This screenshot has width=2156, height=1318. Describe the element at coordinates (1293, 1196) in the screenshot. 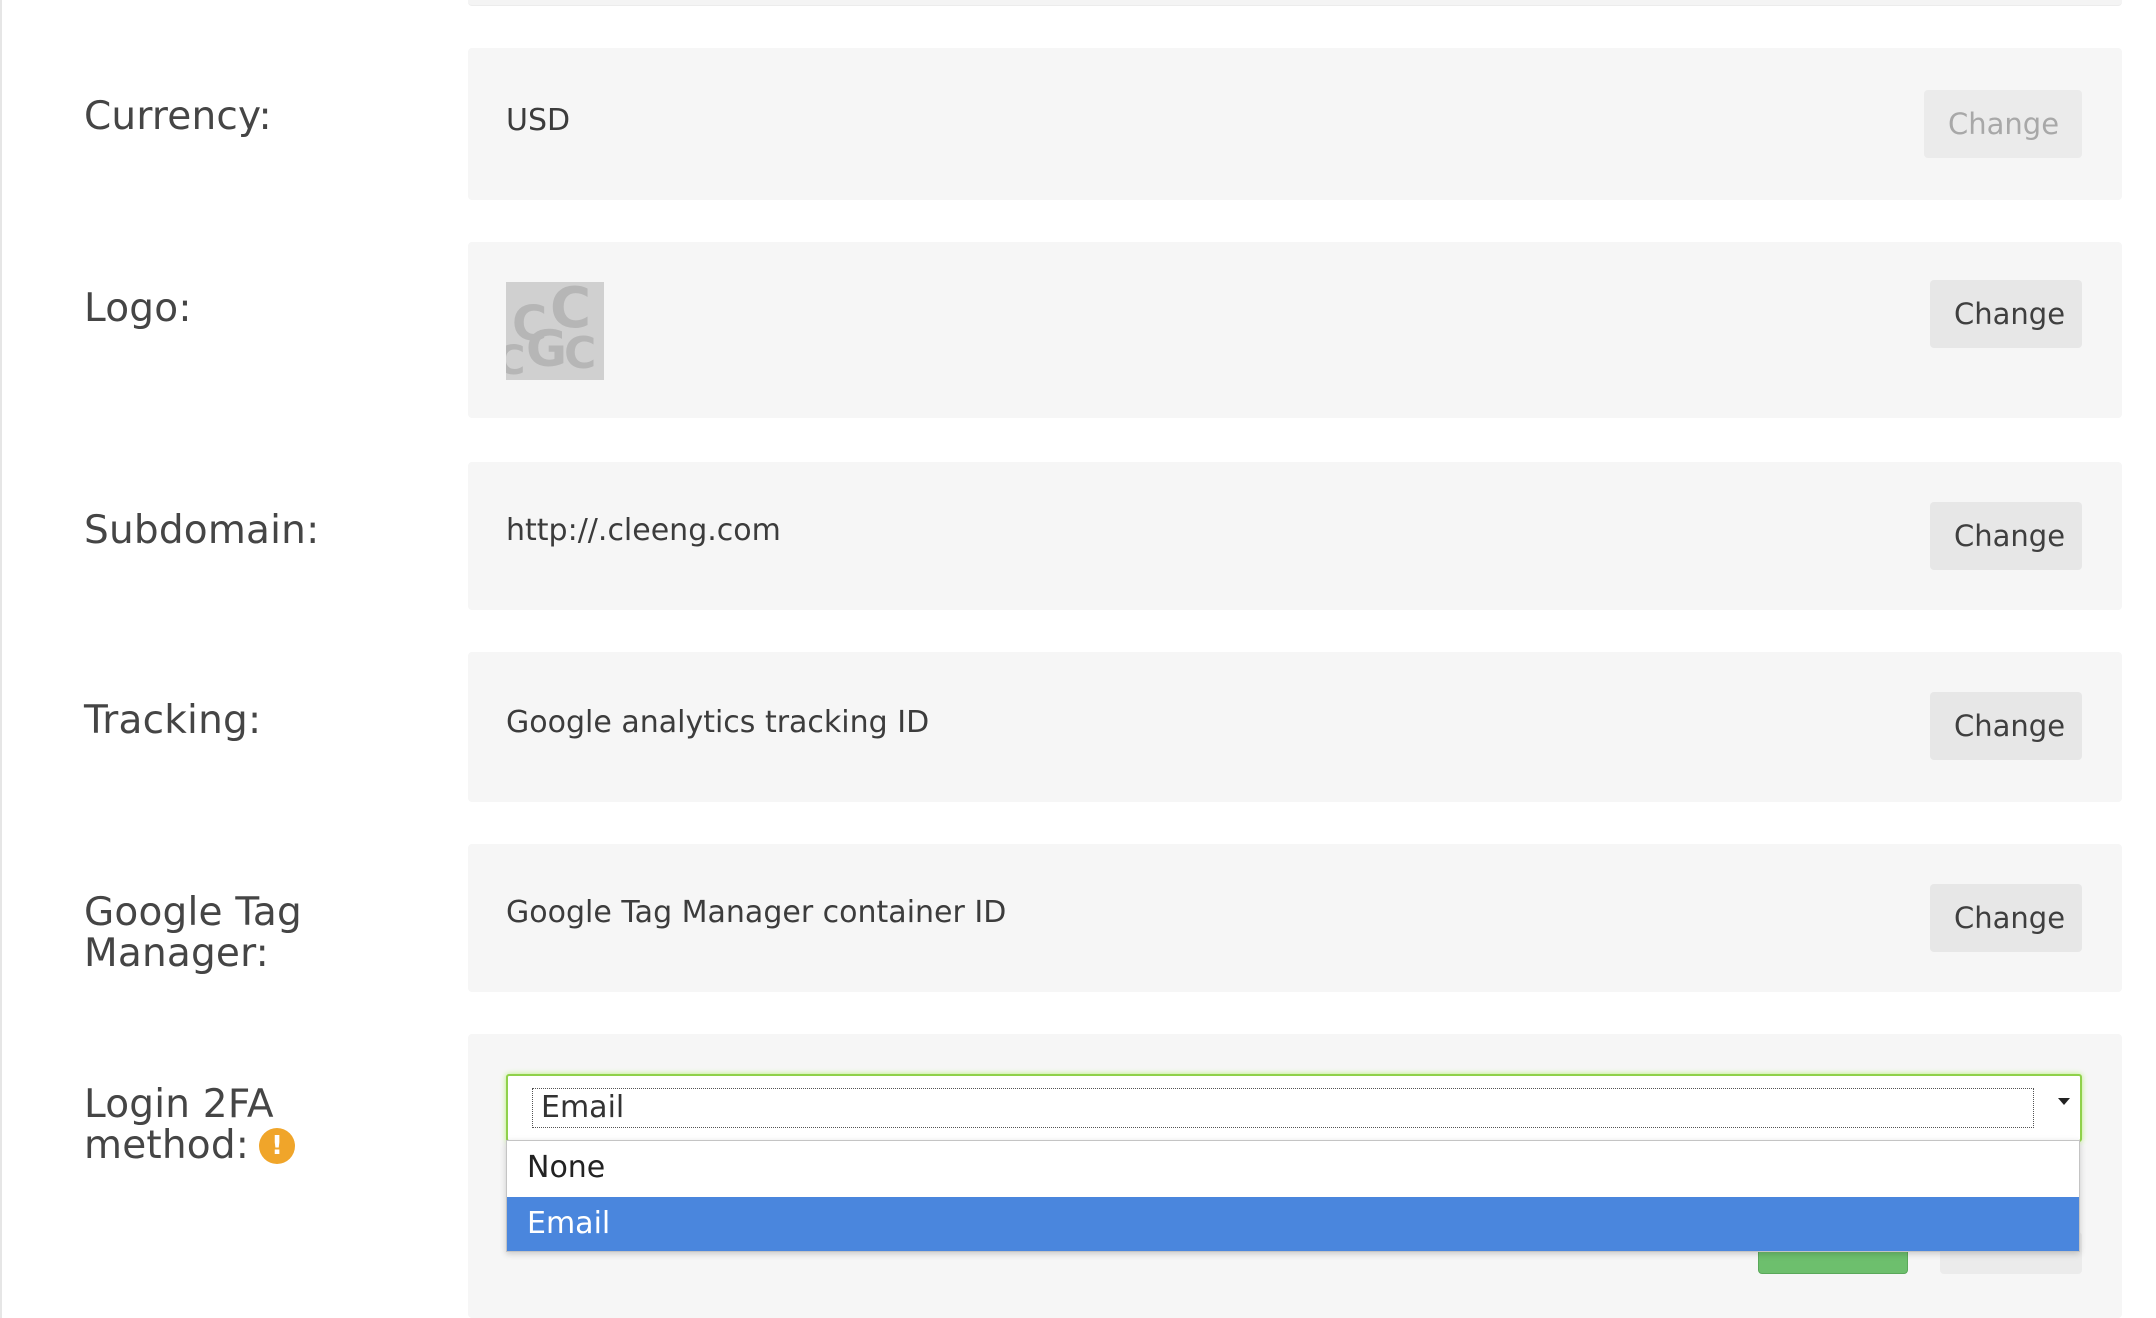

I see `login-2fa-dropdown-list: None Email` at that location.